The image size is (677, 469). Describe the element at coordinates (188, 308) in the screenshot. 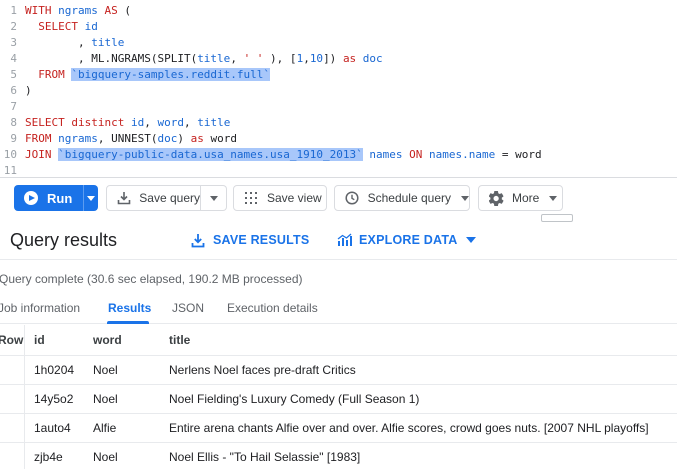

I see `tab-json: JSON` at that location.